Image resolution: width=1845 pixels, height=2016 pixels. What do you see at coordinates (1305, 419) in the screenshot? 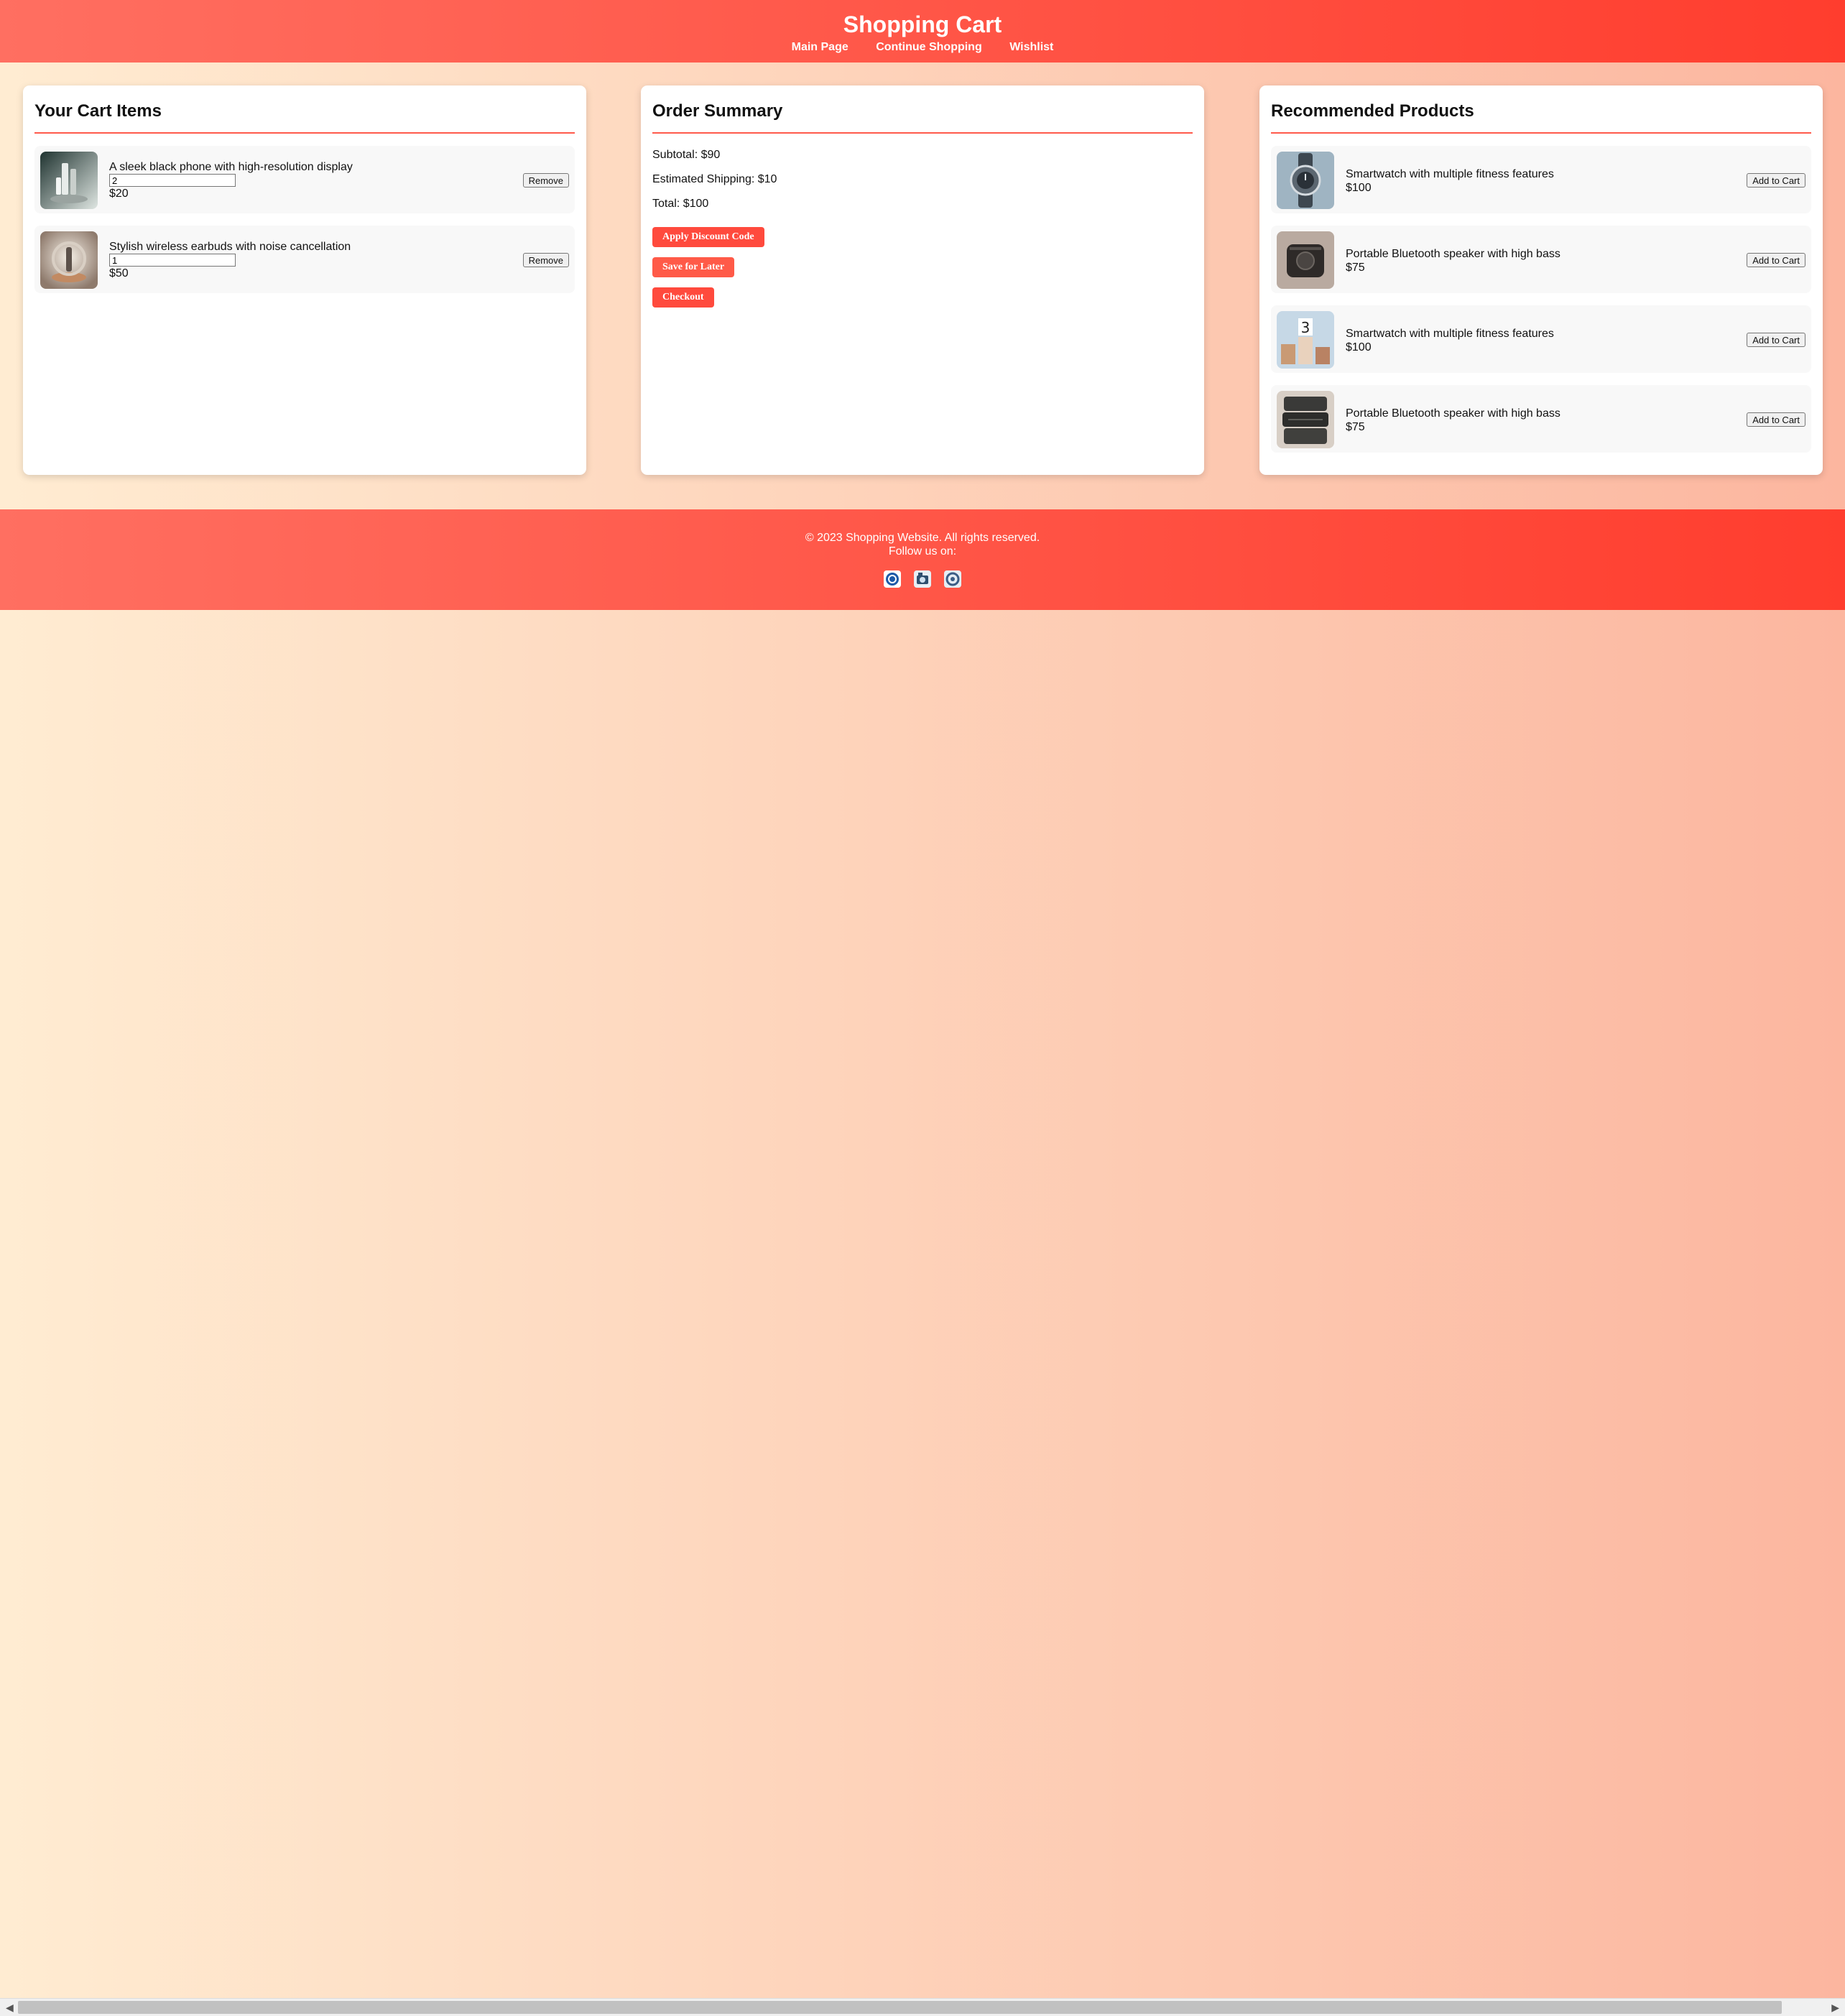
I see `speaker-stack-image` at bounding box center [1305, 419].